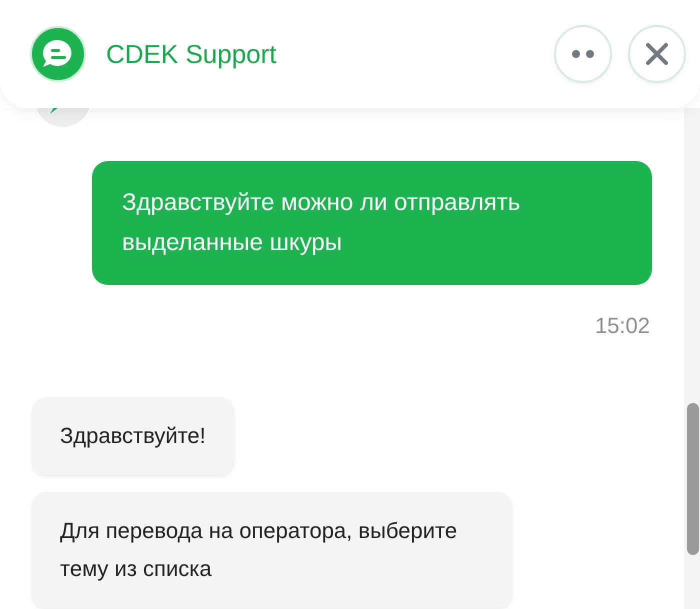  Describe the element at coordinates (583, 54) in the screenshot. I see `more-icon` at that location.